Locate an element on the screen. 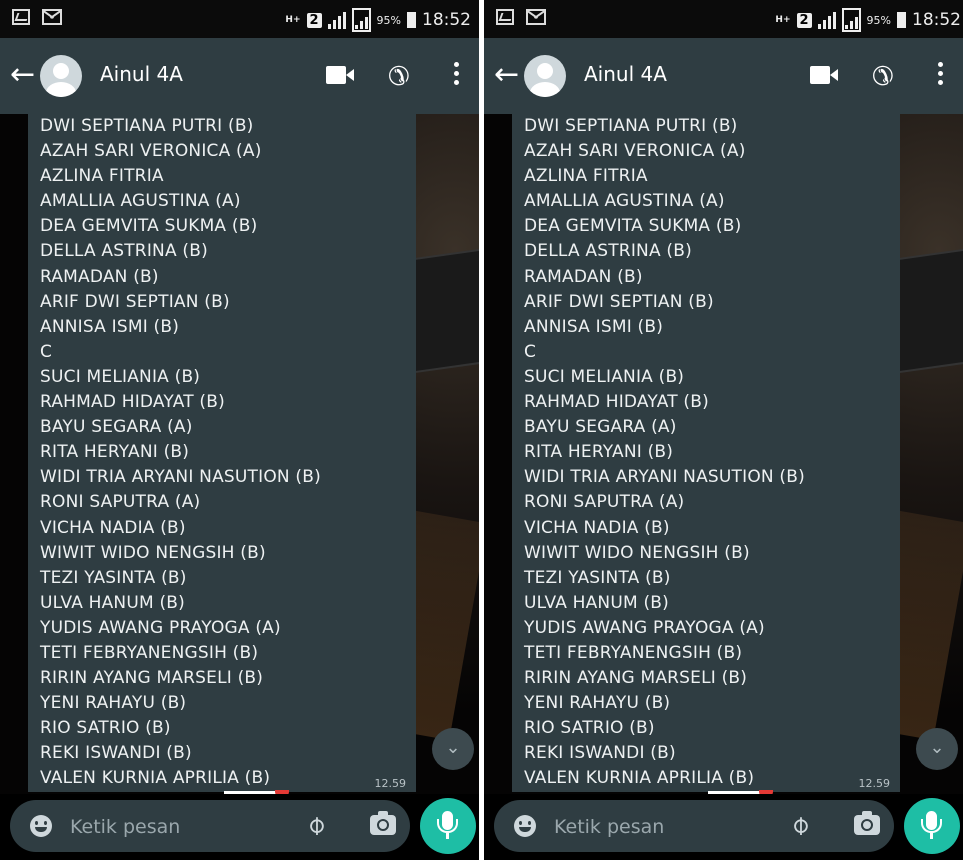 The image size is (963, 860). chat-app-bar: ← Ainul 4A ✆ is located at coordinates (239, 76).